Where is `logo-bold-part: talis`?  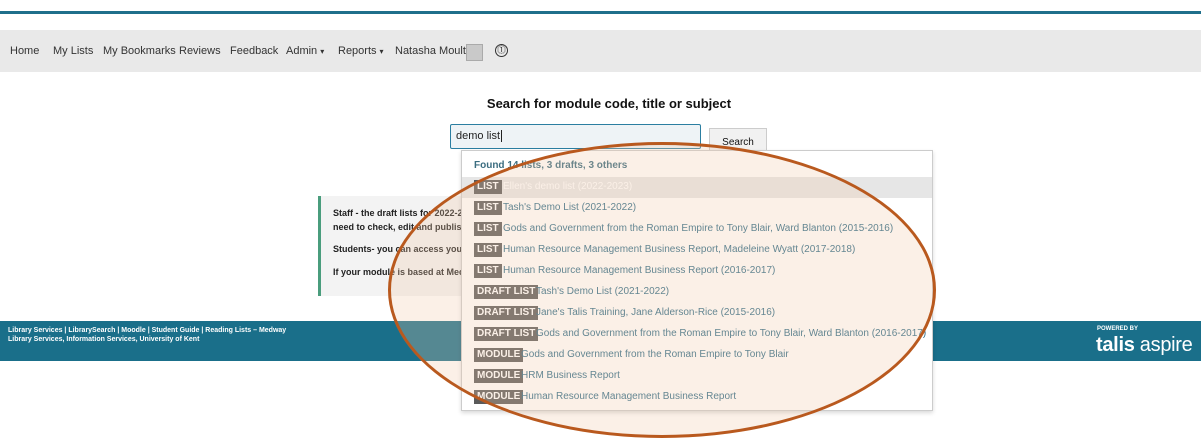 logo-bold-part: talis is located at coordinates (1115, 345).